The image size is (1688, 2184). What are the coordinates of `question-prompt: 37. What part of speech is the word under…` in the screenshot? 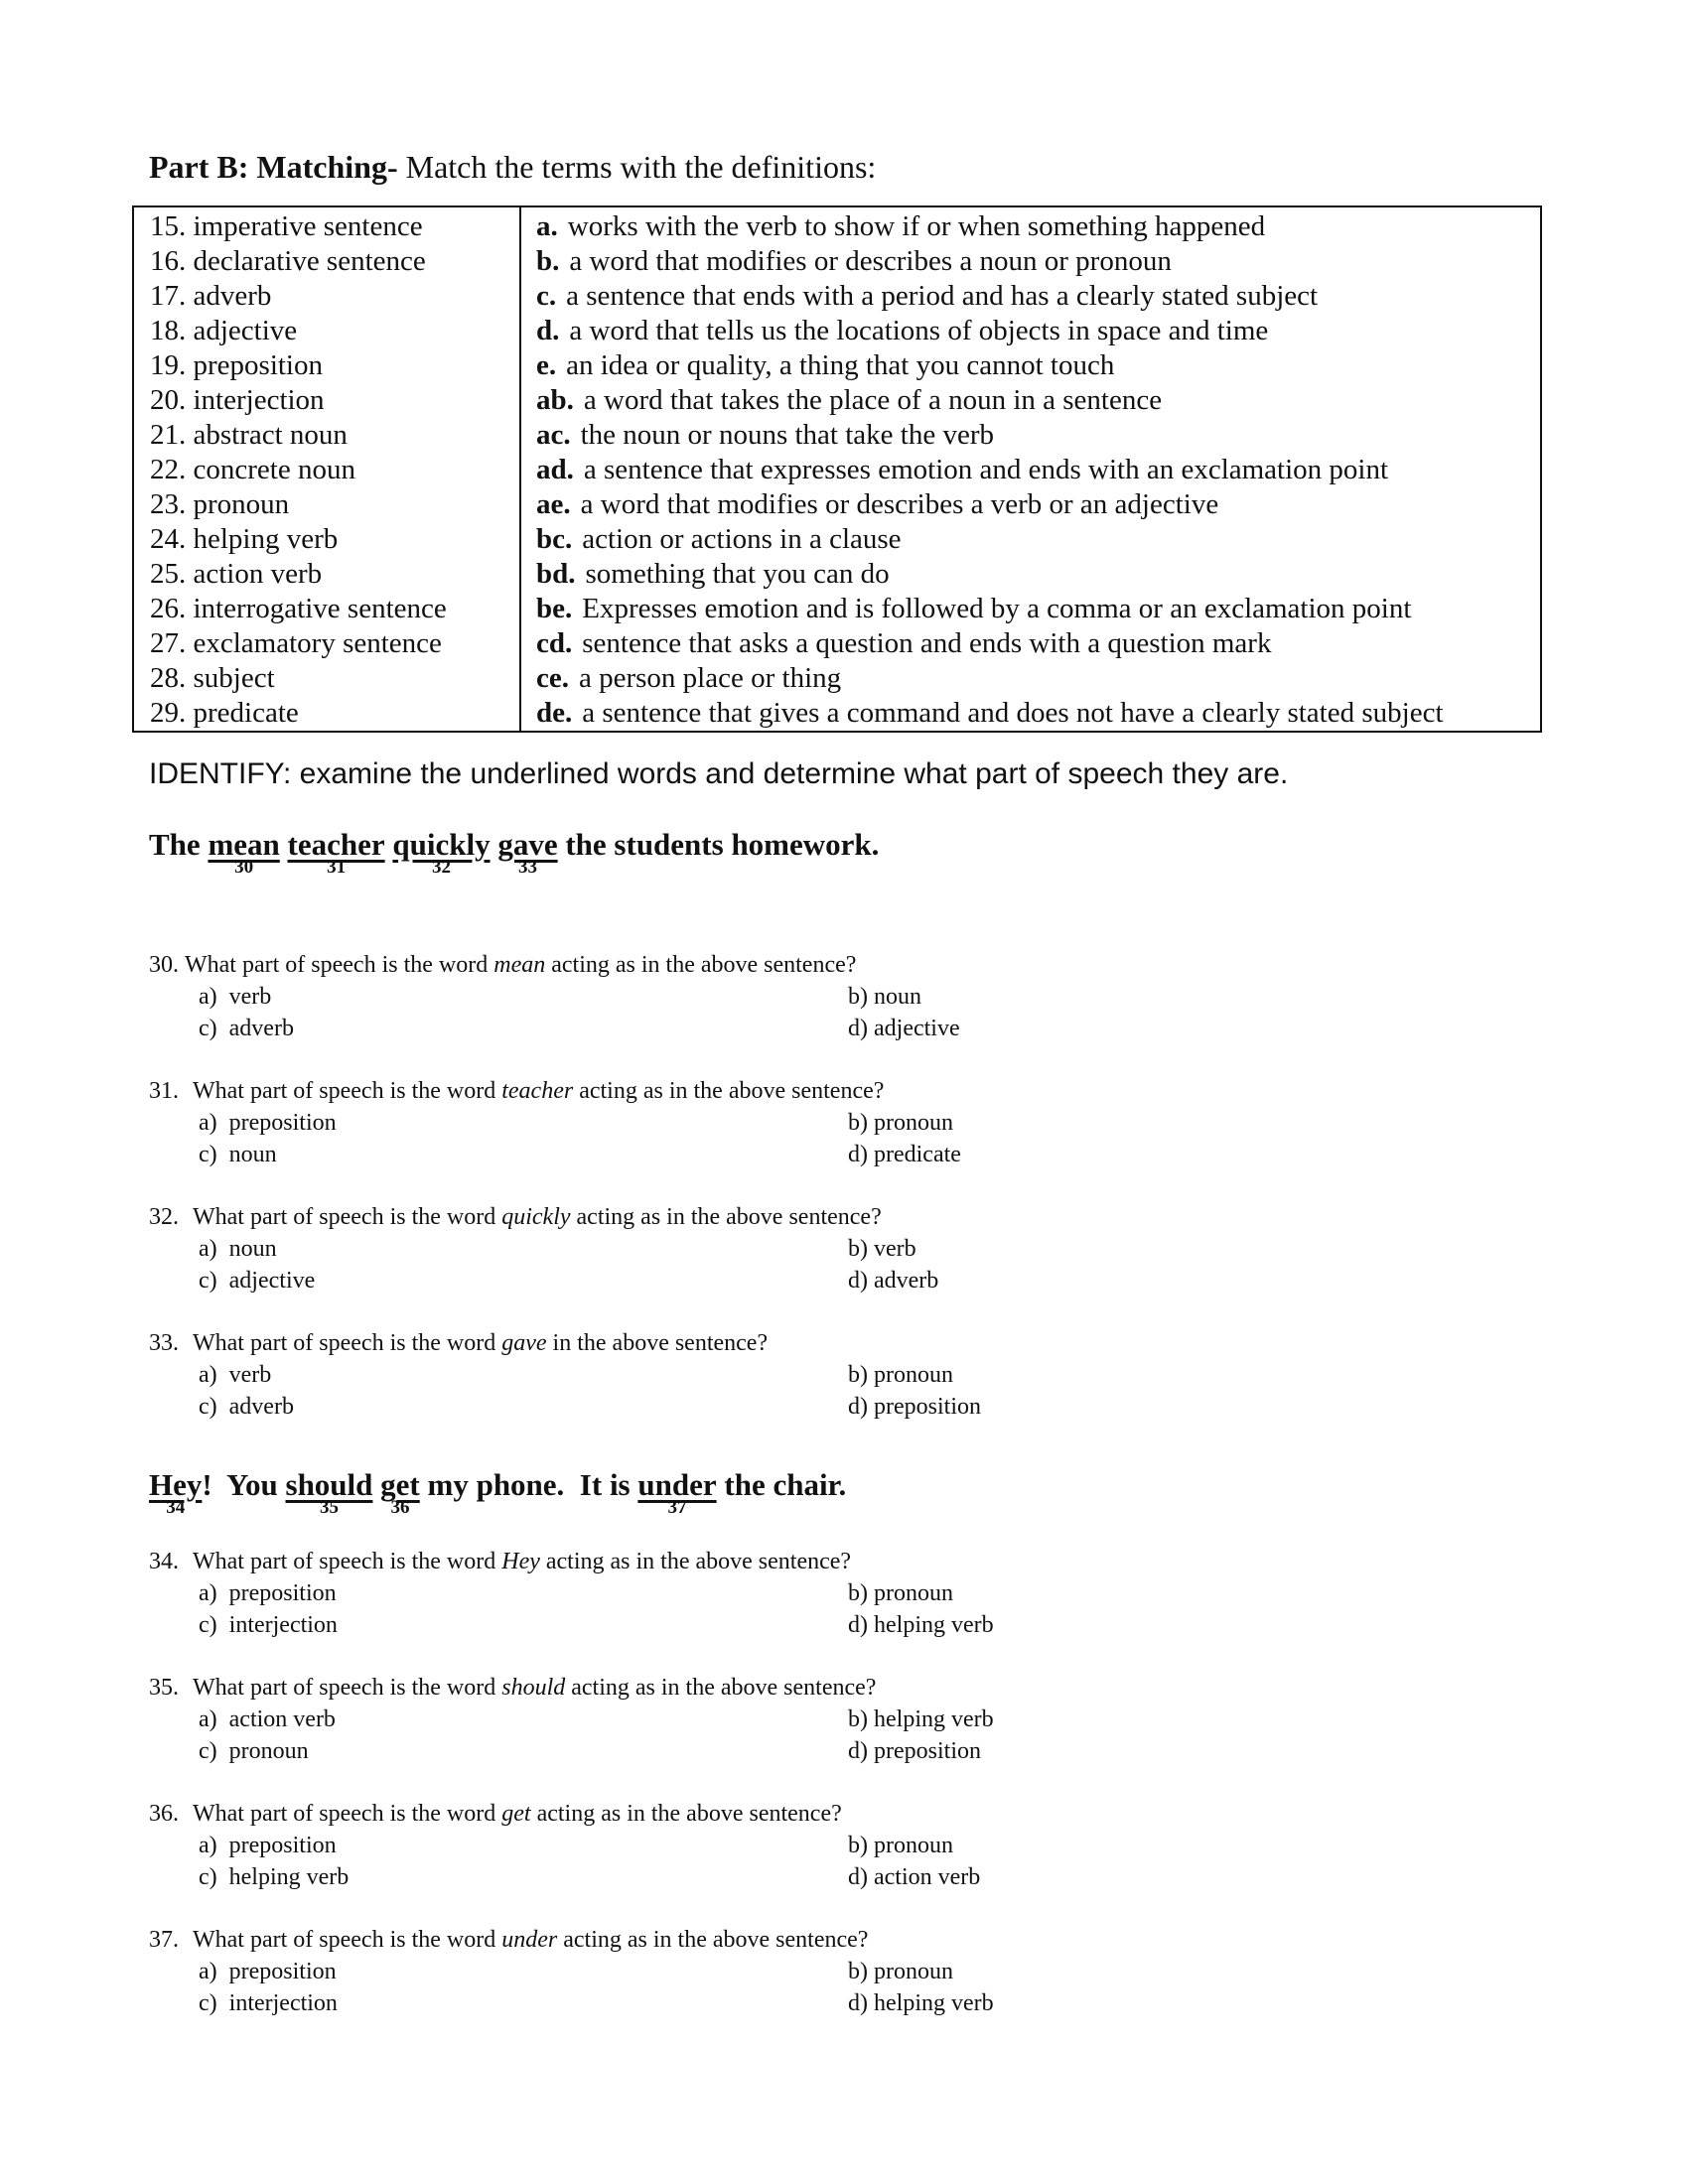 It's located at (571, 1940).